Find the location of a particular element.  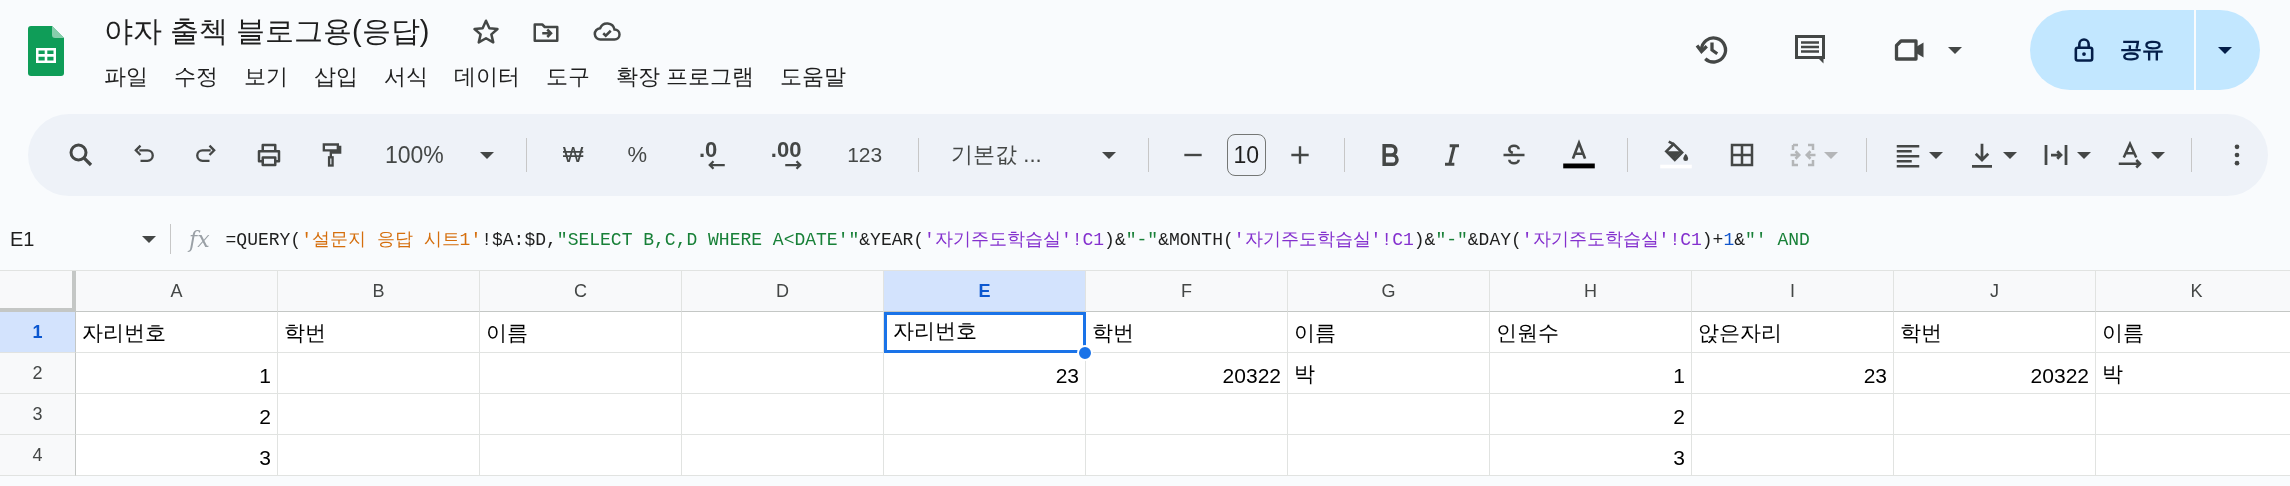

table-cell: 인원수 is located at coordinates (1591, 332).